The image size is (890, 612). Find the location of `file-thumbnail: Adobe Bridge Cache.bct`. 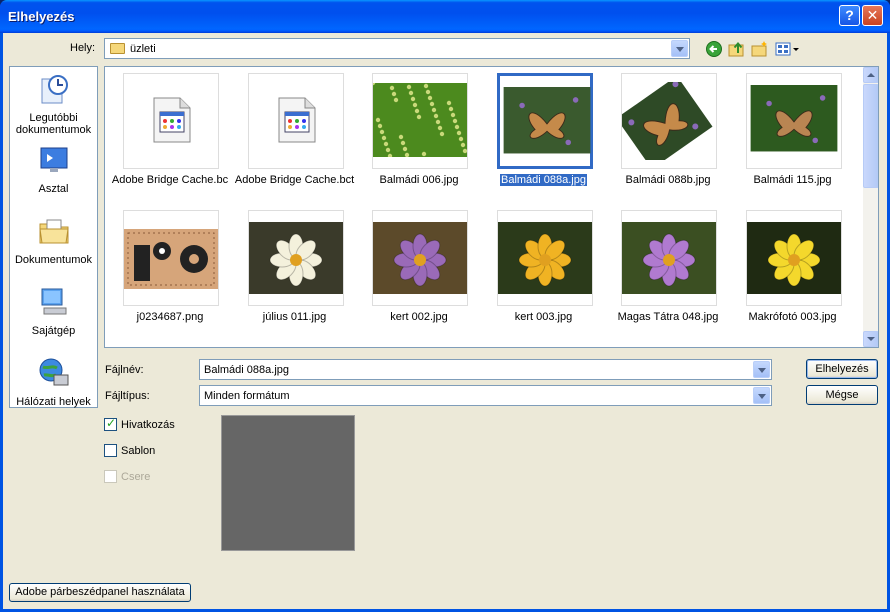

file-thumbnail: Adobe Bridge Cache.bct is located at coordinates (295, 142).